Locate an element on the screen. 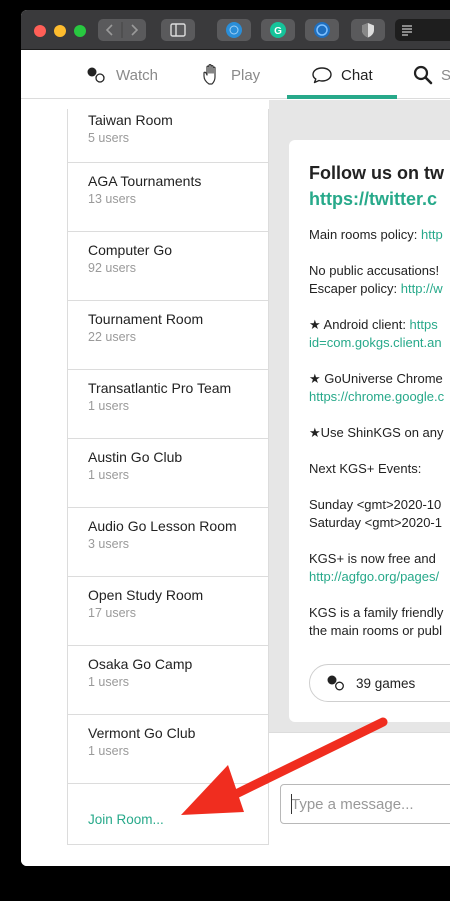 This screenshot has height=901, width=450. room-name: Open Study Room is located at coordinates (146, 595).